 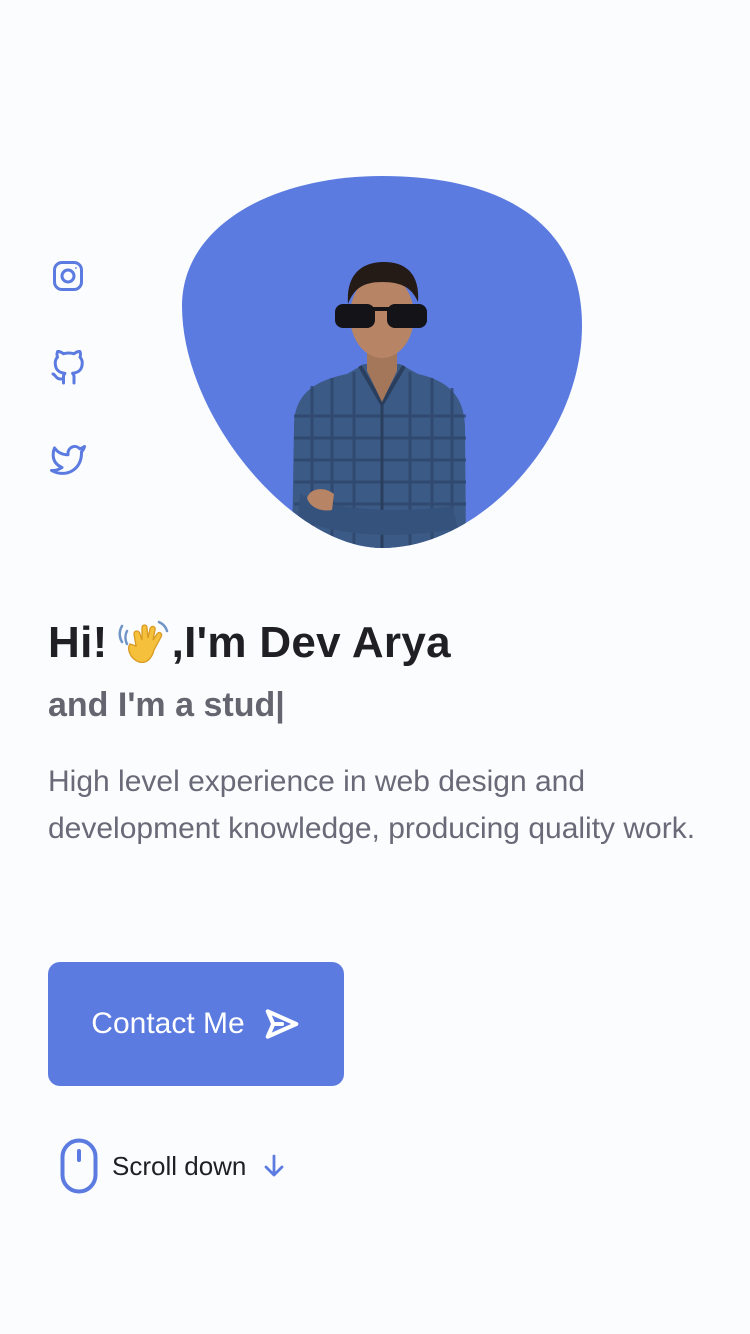 What do you see at coordinates (382, 362) in the screenshot?
I see `profile-image` at bounding box center [382, 362].